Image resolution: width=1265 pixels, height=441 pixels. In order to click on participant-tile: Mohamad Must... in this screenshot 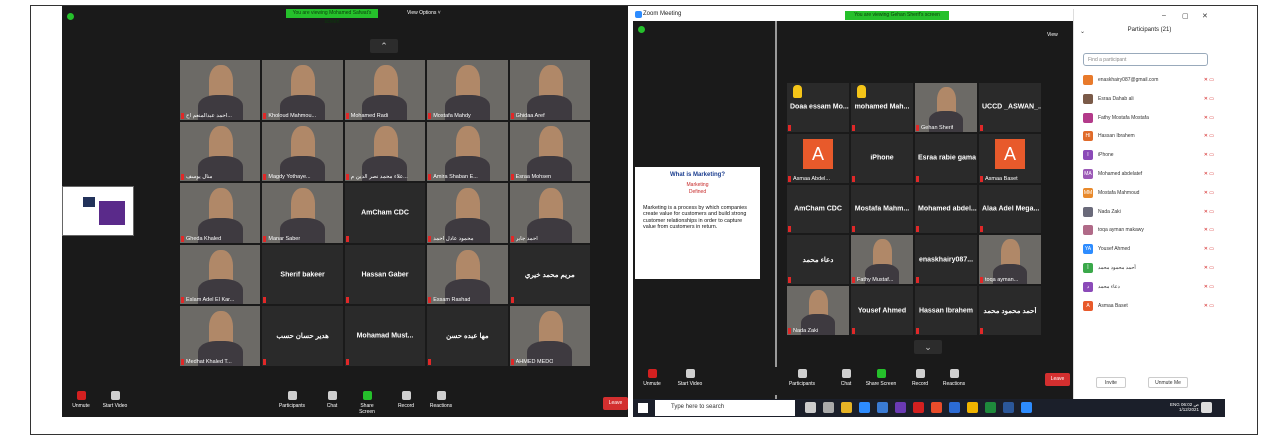, I will do `click(385, 336)`.